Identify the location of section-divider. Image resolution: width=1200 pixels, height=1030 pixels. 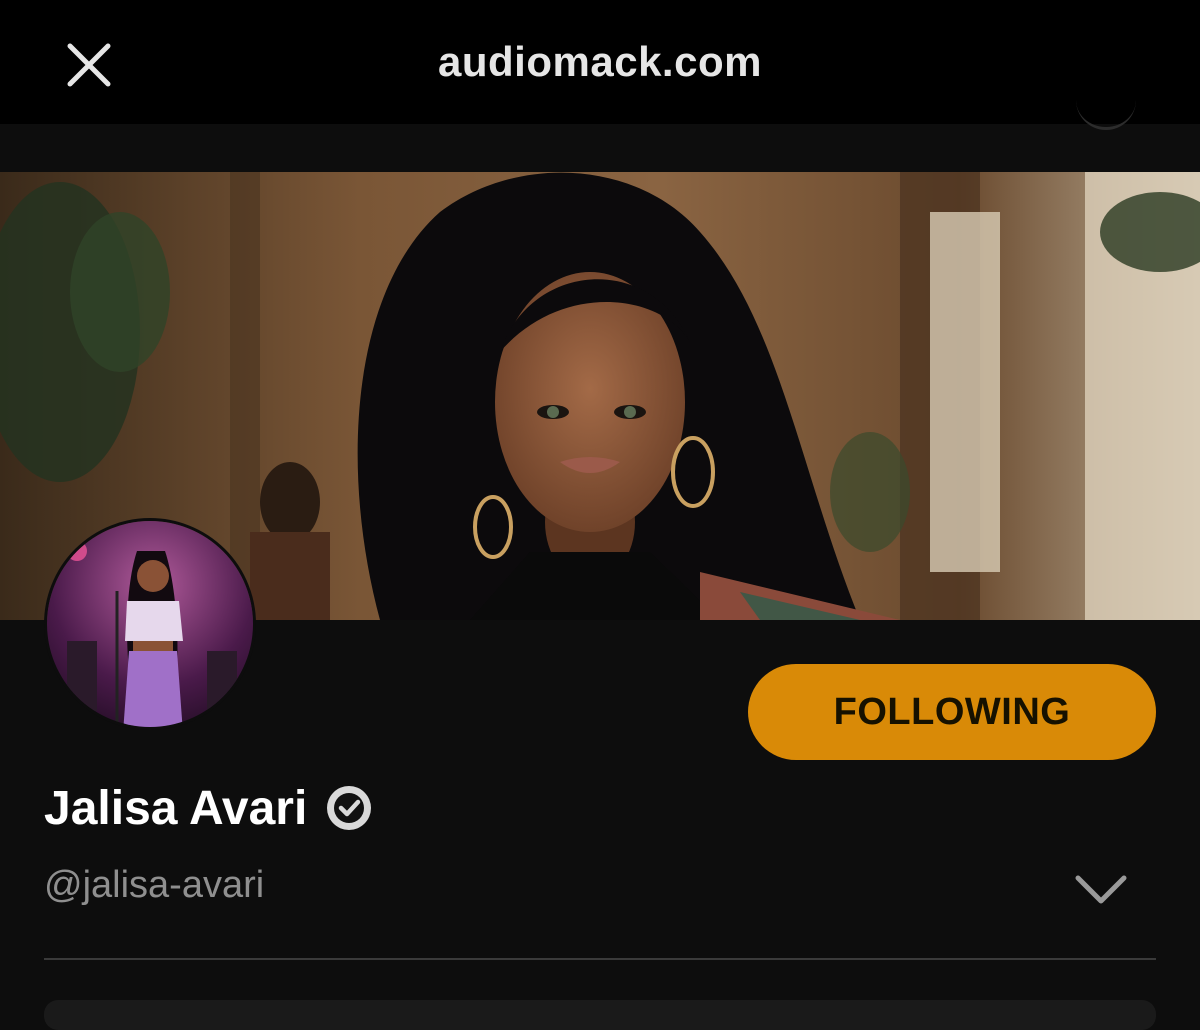
(600, 959).